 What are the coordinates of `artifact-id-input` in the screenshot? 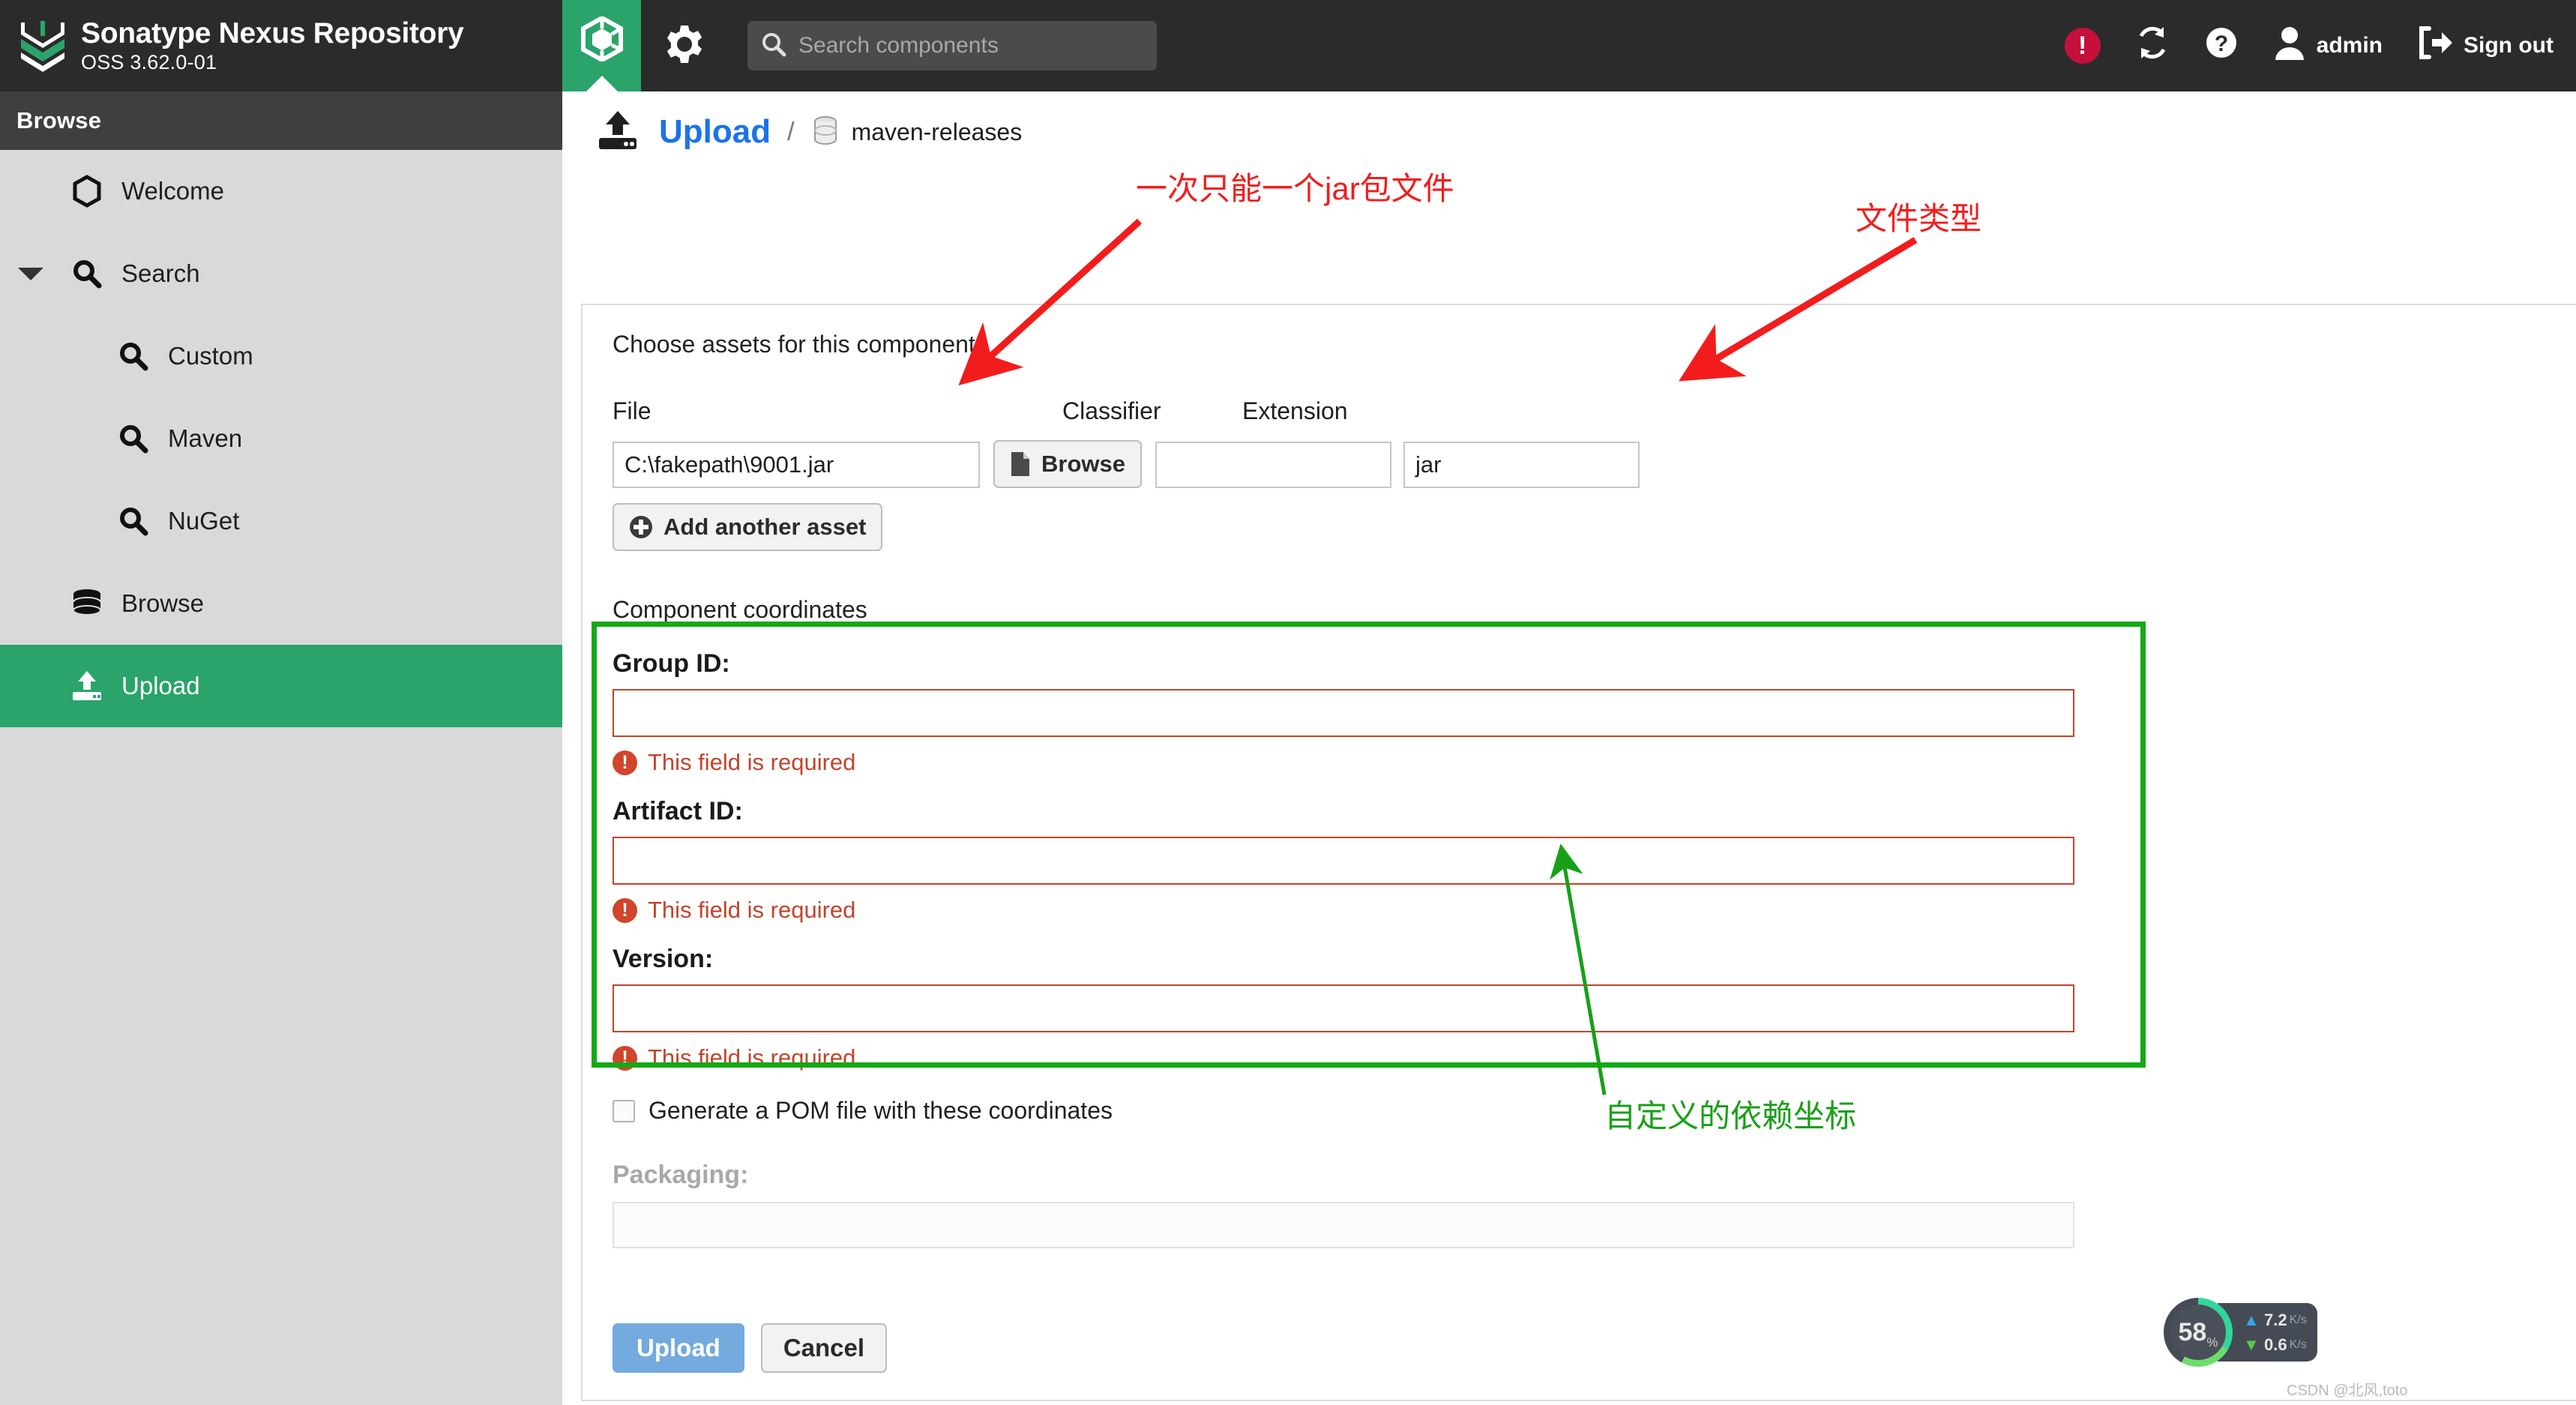 It's located at (1344, 861).